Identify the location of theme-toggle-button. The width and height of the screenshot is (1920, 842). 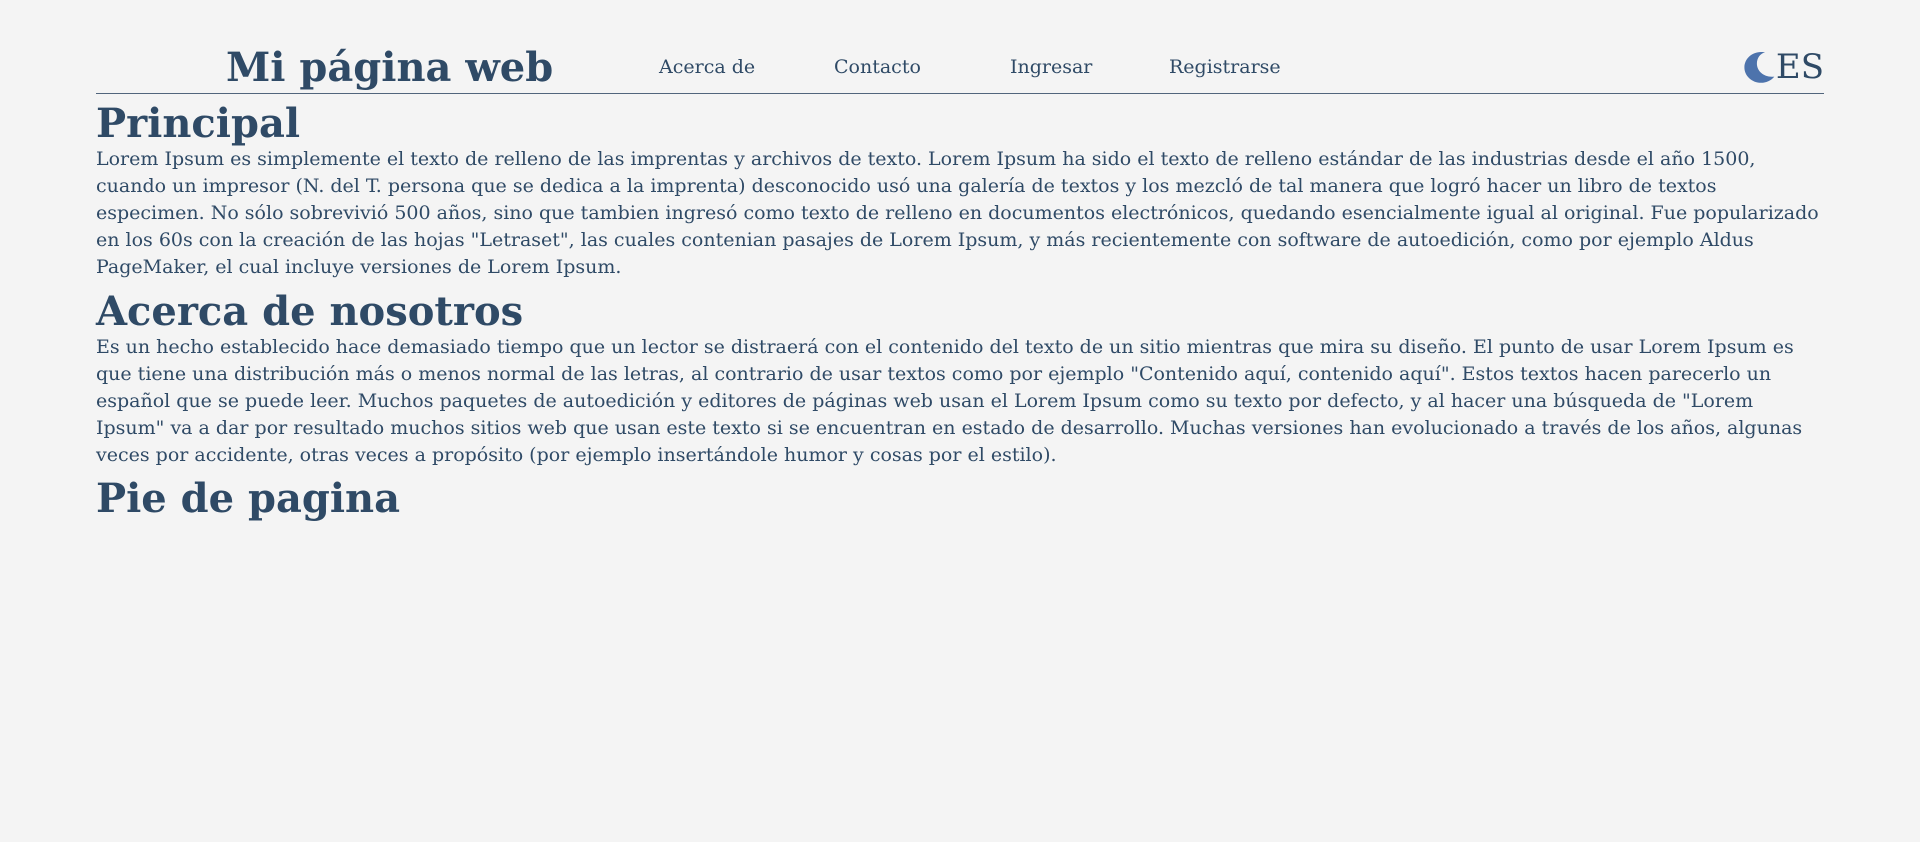
(1757, 67).